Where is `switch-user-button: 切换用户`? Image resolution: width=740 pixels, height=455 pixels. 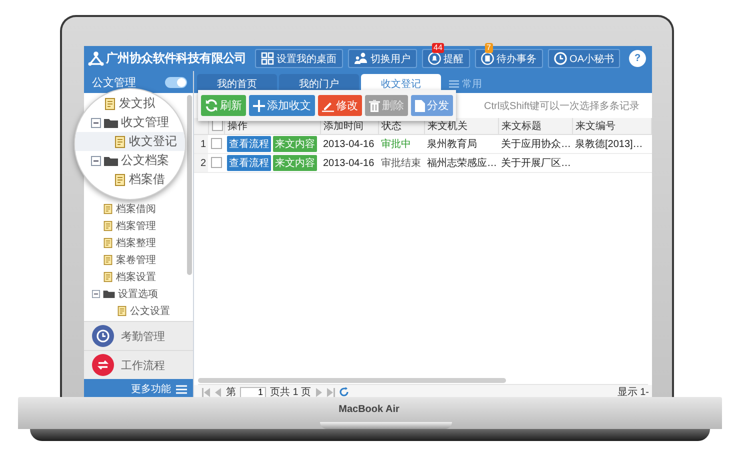
switch-user-button: 切换用户 is located at coordinates (382, 58).